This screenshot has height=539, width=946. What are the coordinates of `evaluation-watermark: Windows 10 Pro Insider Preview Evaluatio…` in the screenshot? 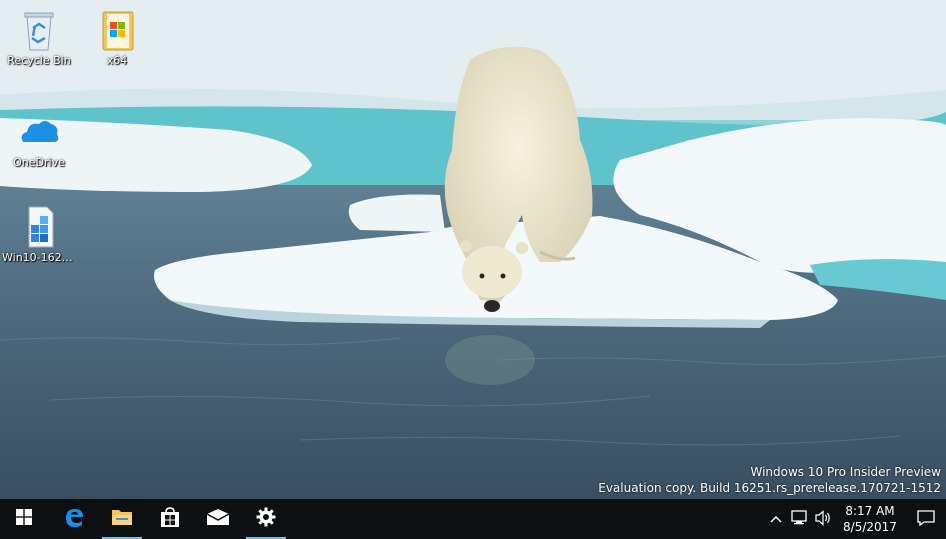 It's located at (769, 480).